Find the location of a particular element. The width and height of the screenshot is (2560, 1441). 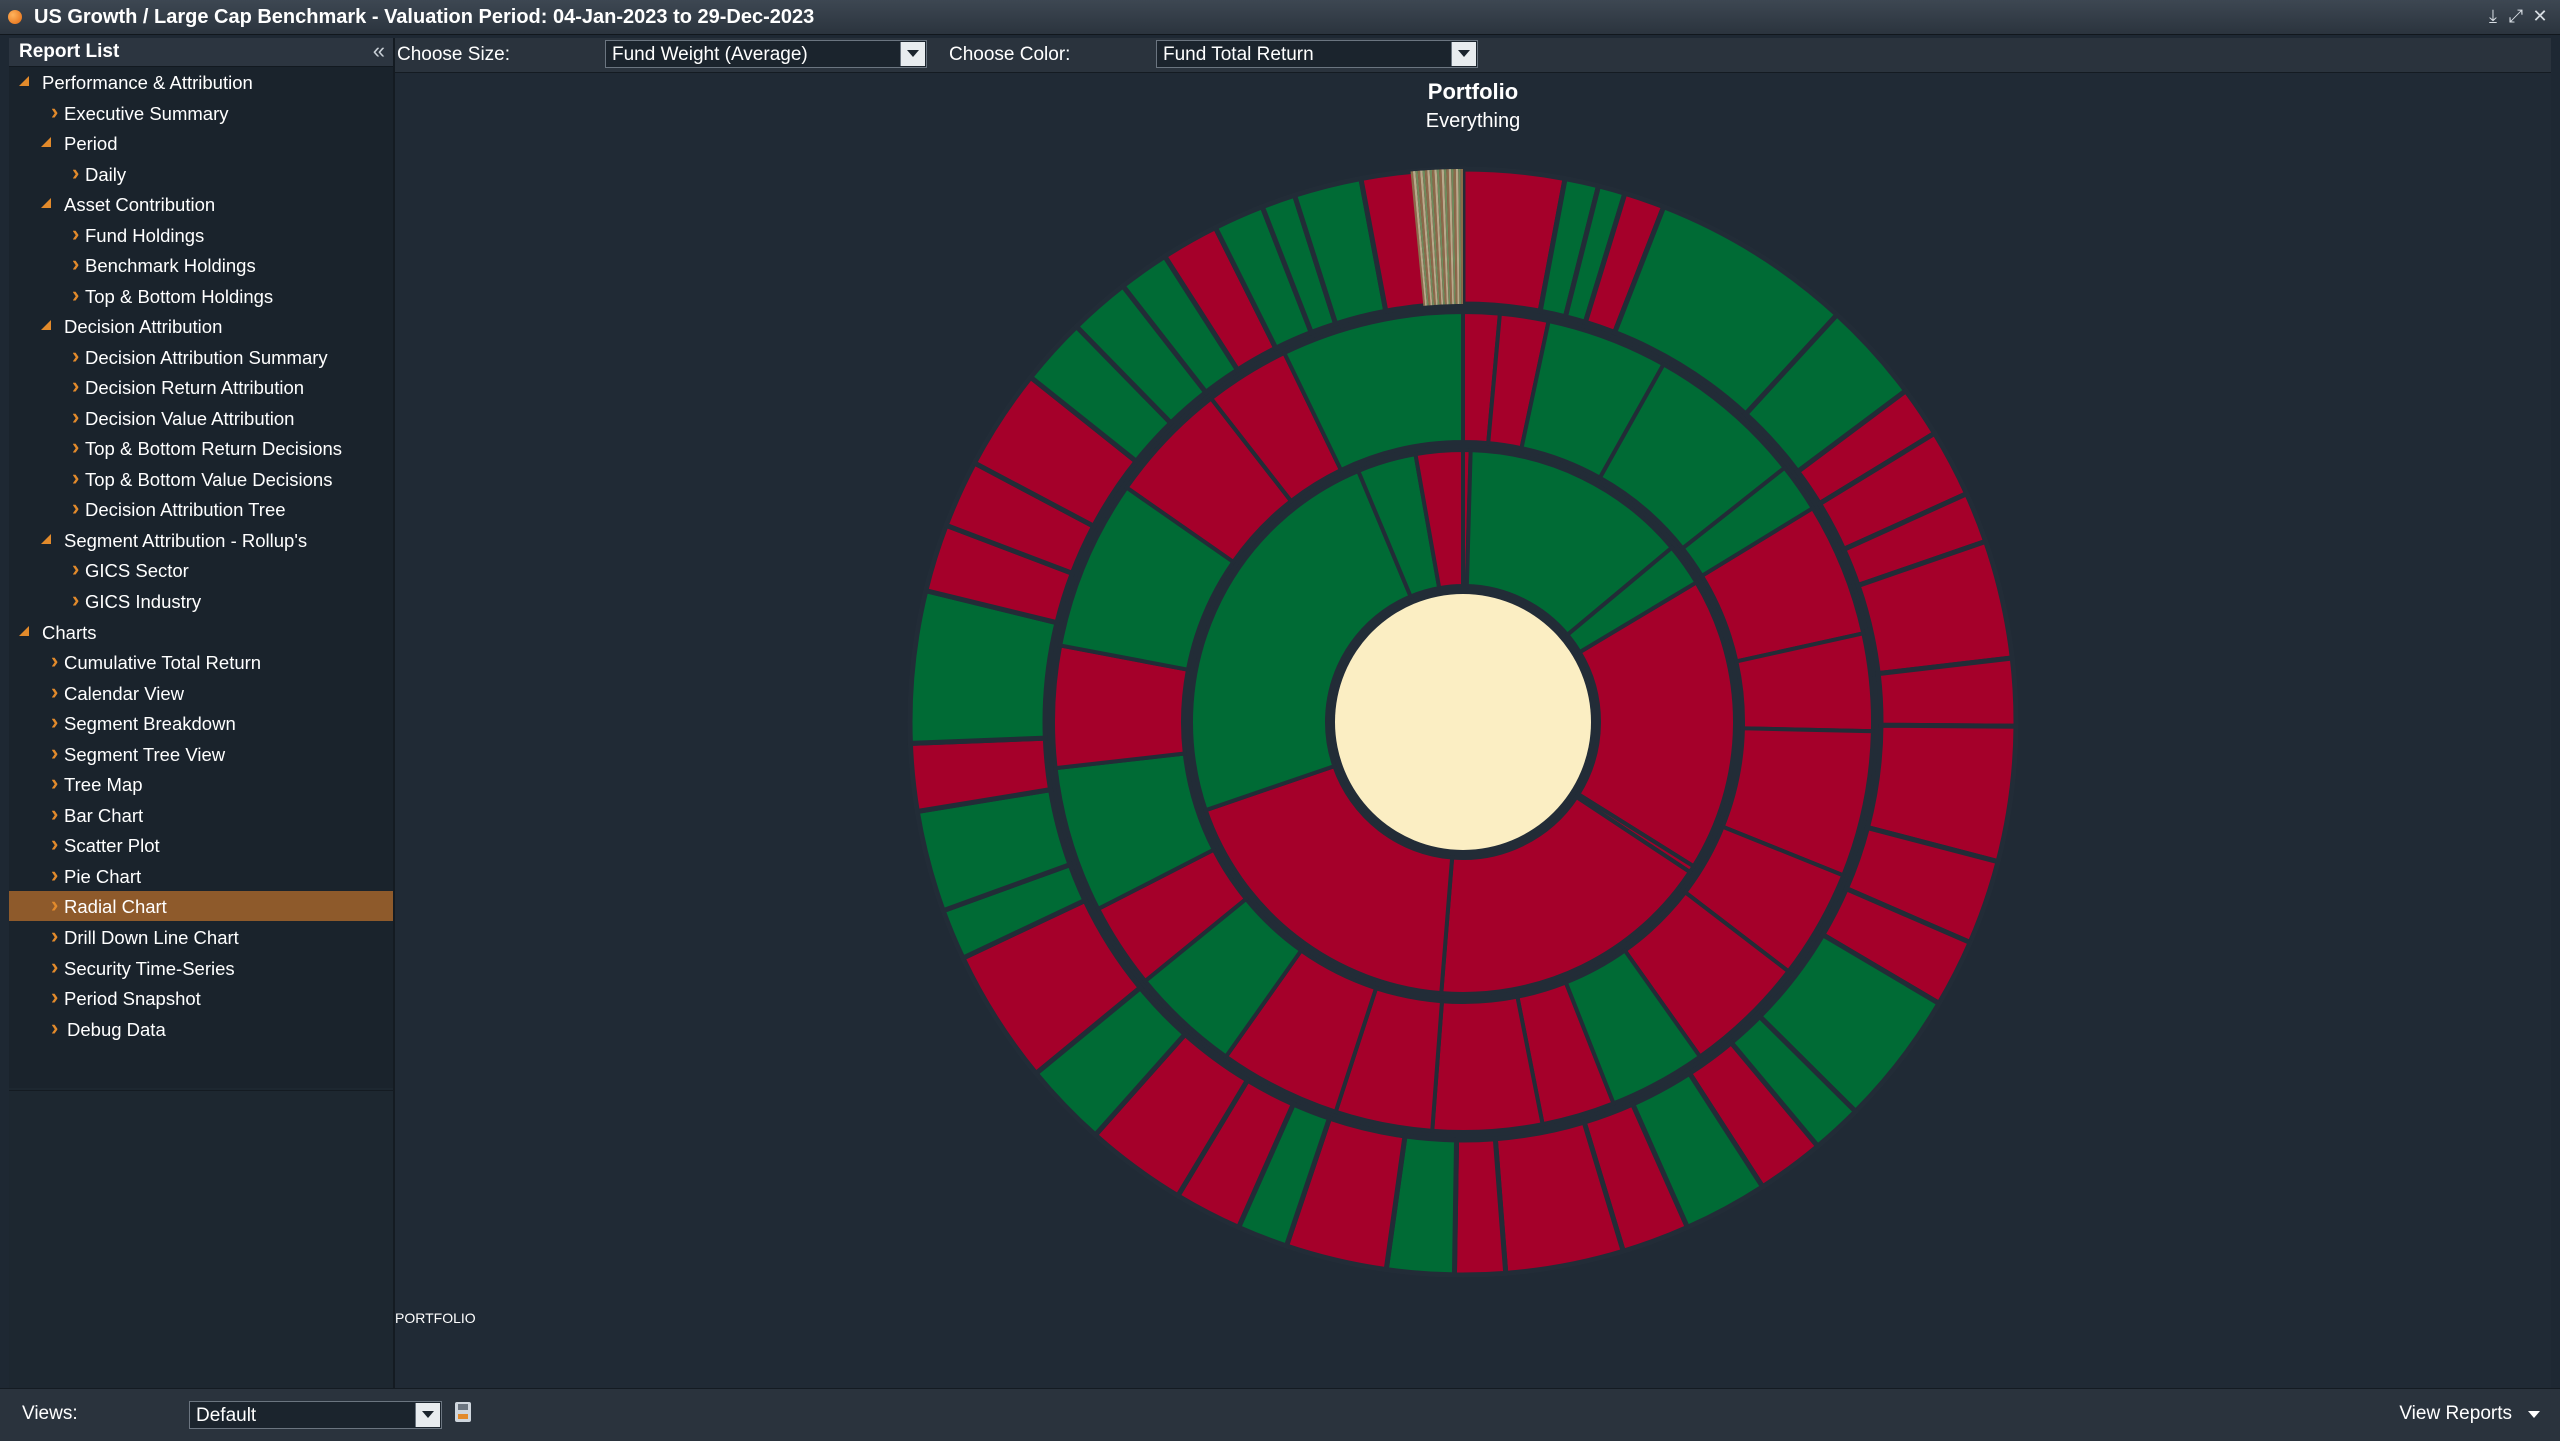

report-item-debug-data: › Debug Data is located at coordinates (201, 1029).